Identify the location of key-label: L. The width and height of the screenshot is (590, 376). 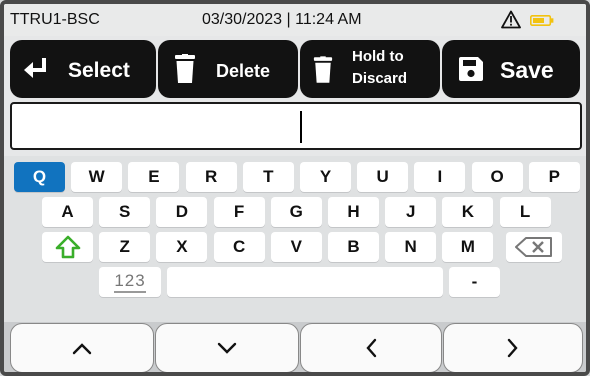
(525, 211).